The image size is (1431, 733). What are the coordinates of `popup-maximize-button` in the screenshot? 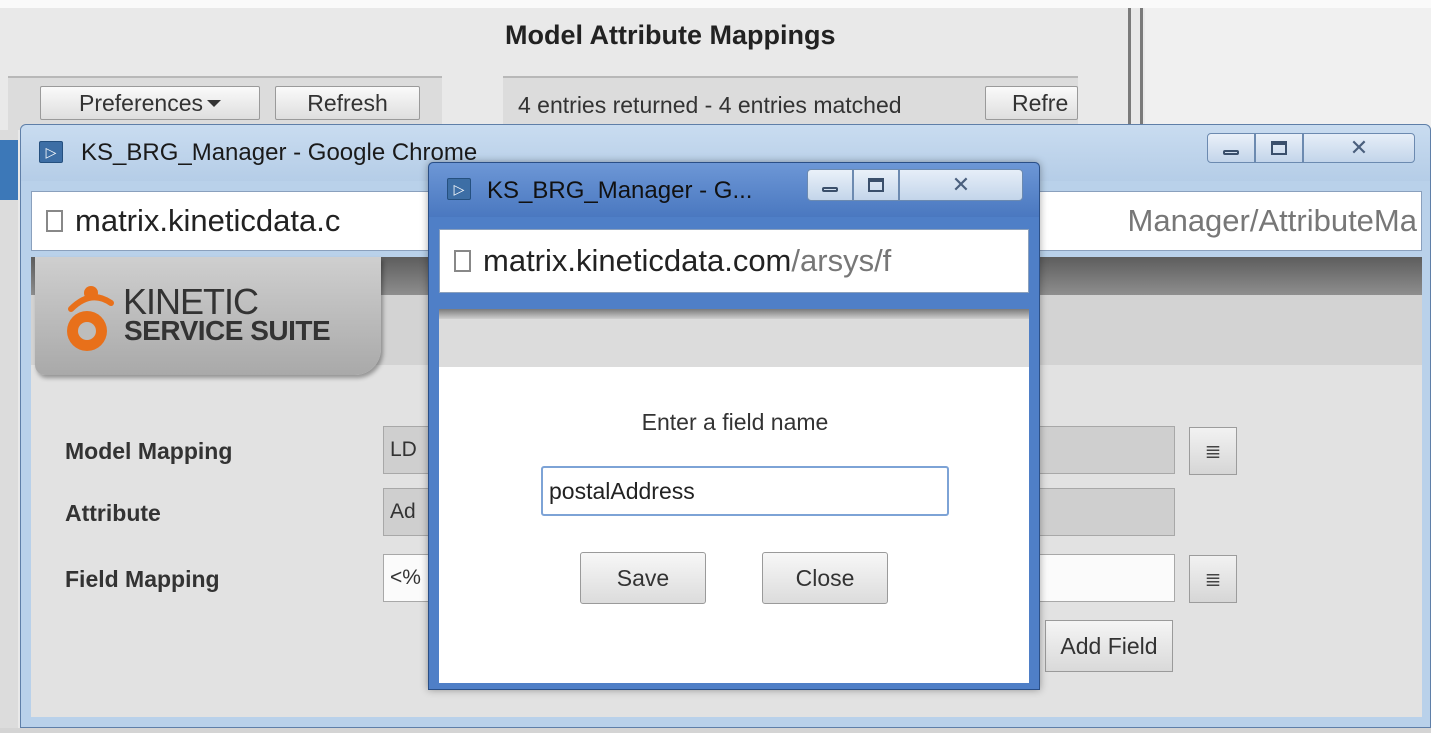 It's located at (876, 185).